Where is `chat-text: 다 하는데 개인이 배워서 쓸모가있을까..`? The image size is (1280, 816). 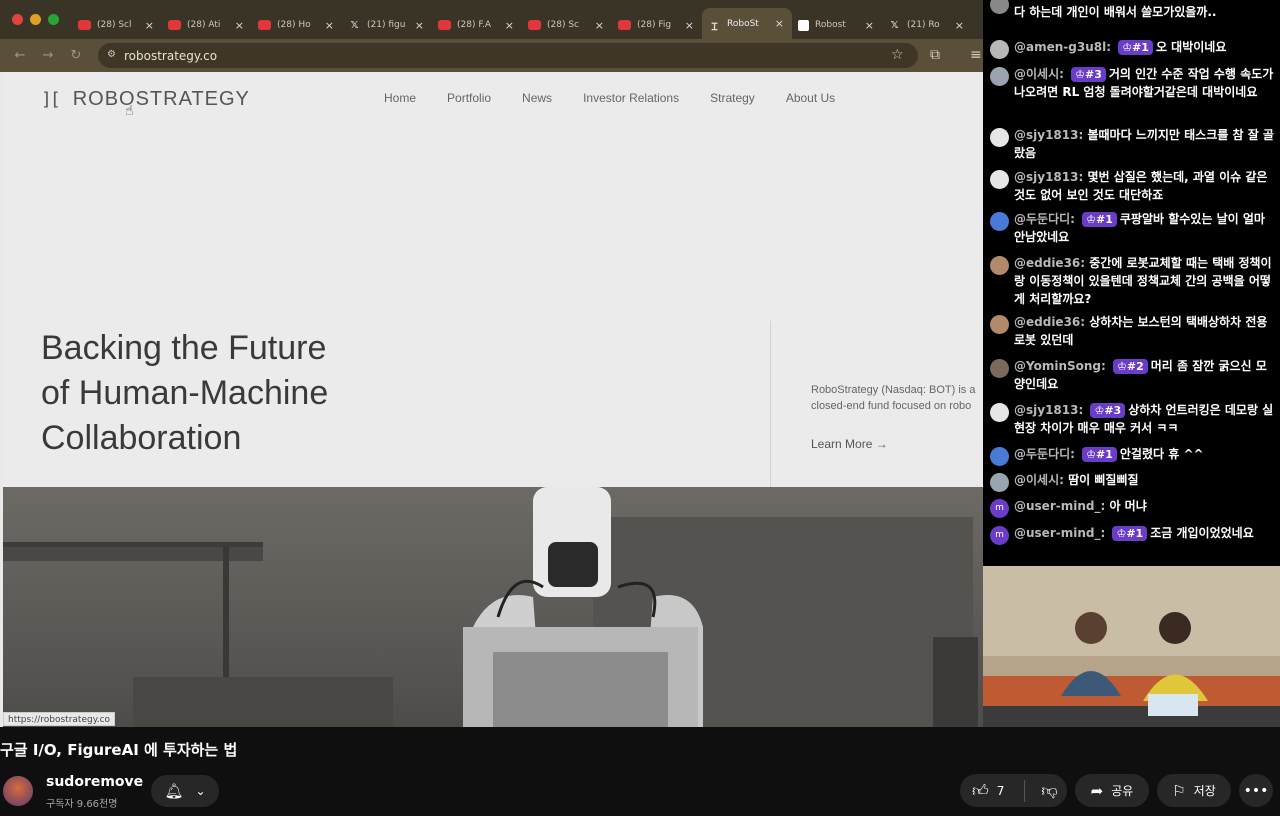
chat-text: 다 하는데 개인이 배워서 쓸모가있을까.. is located at coordinates (1115, 12).